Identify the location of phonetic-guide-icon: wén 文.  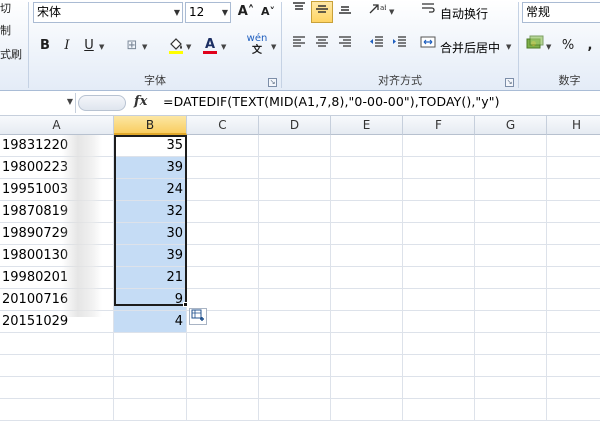
(257, 44).